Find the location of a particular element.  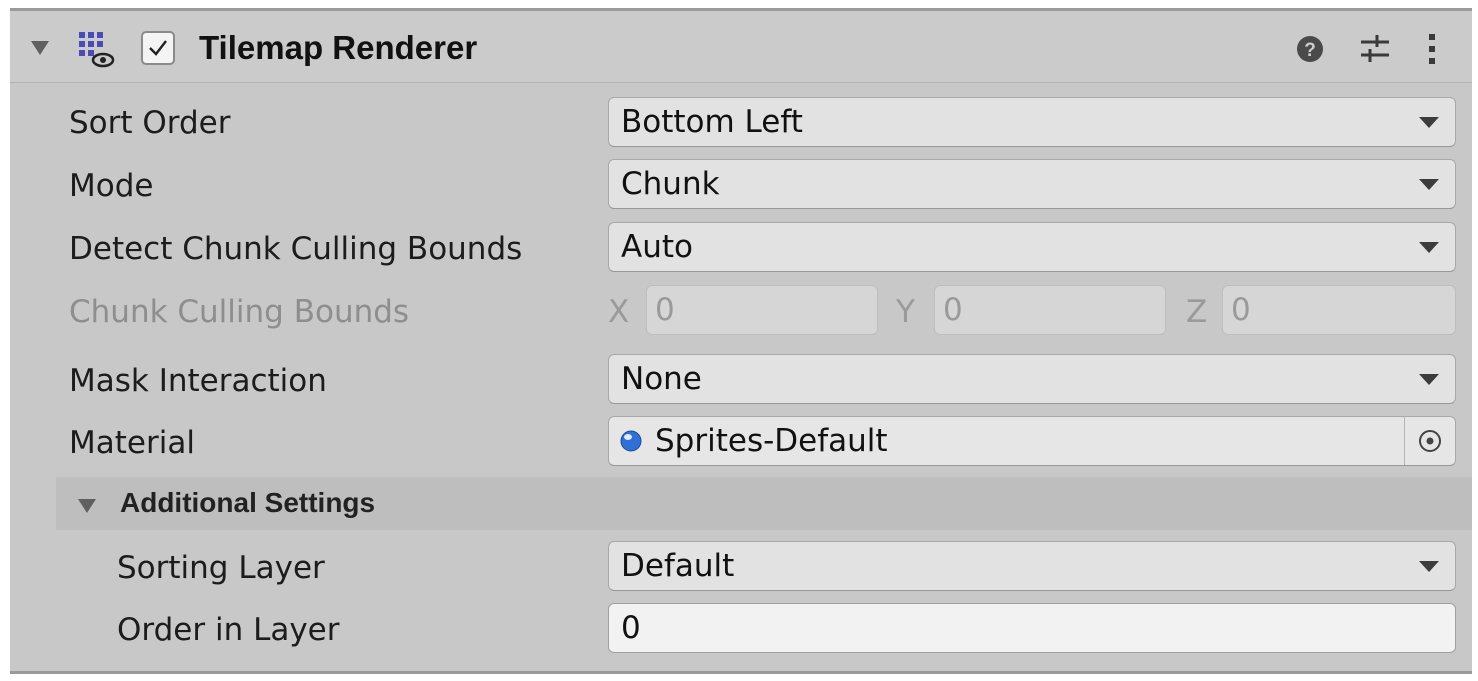

mode-value: Chunk is located at coordinates (670, 184).